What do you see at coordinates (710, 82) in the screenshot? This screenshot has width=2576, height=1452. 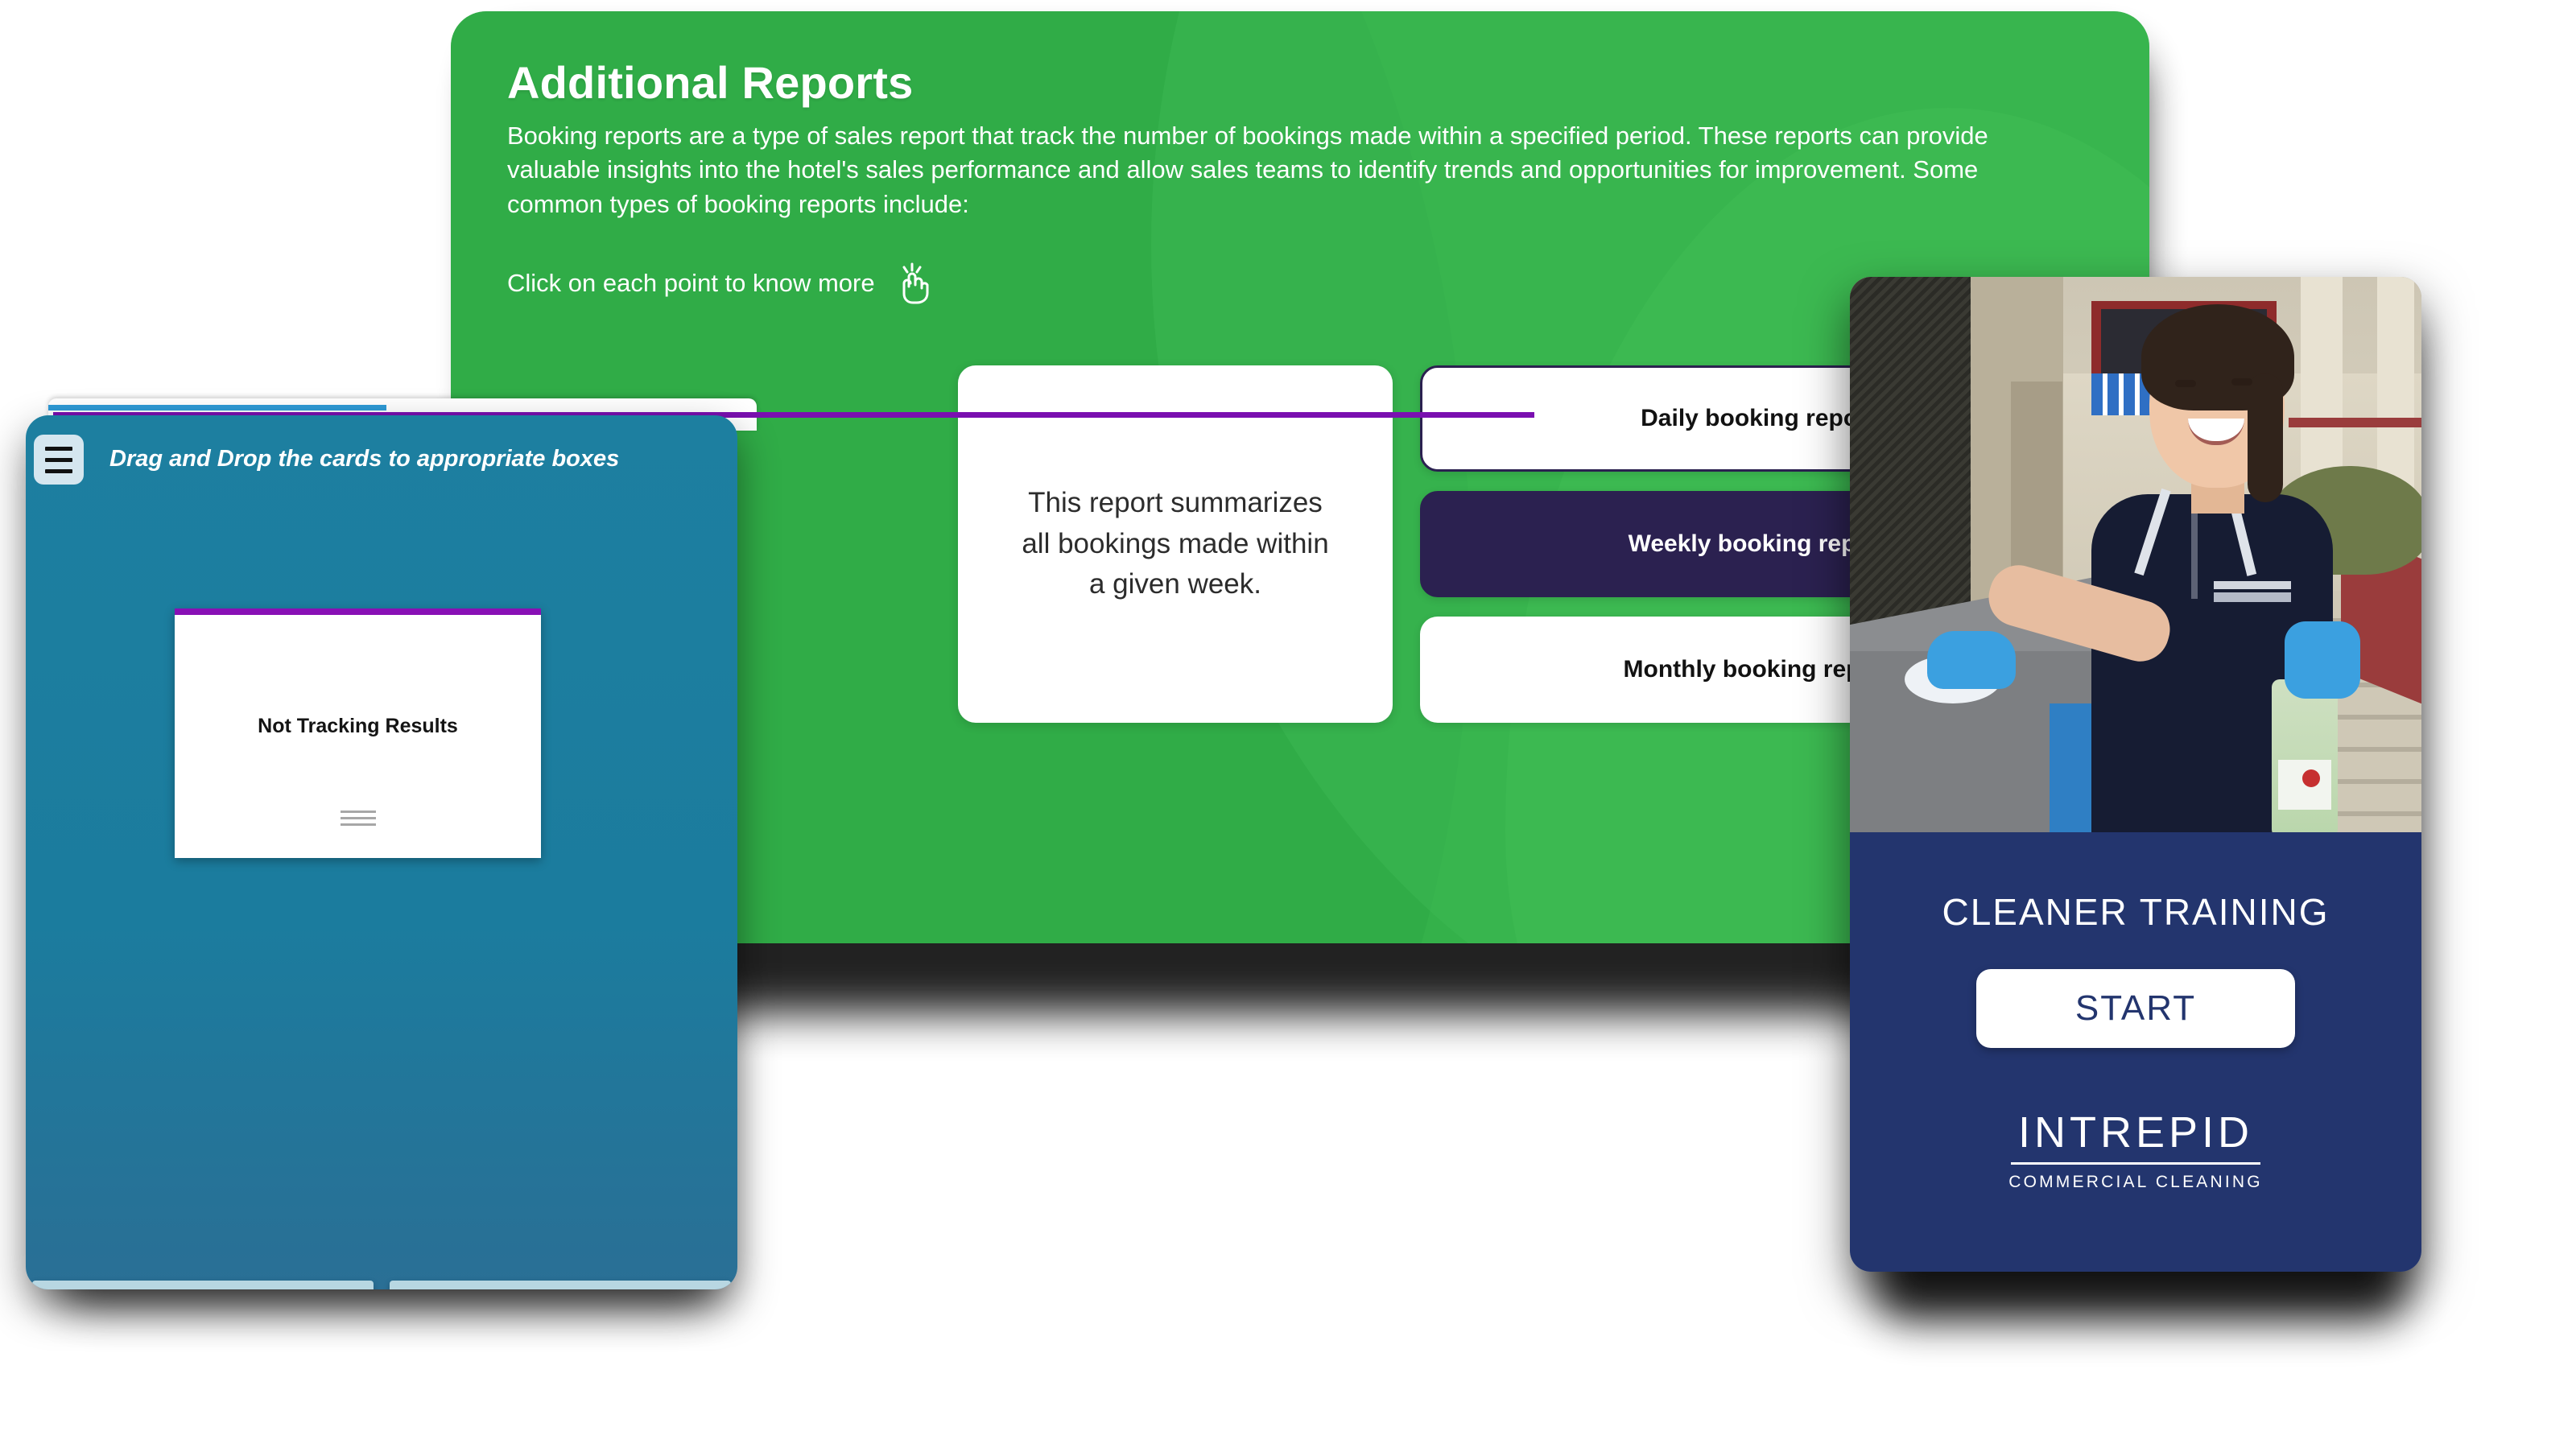 I see `page-title: Additional Reports` at bounding box center [710, 82].